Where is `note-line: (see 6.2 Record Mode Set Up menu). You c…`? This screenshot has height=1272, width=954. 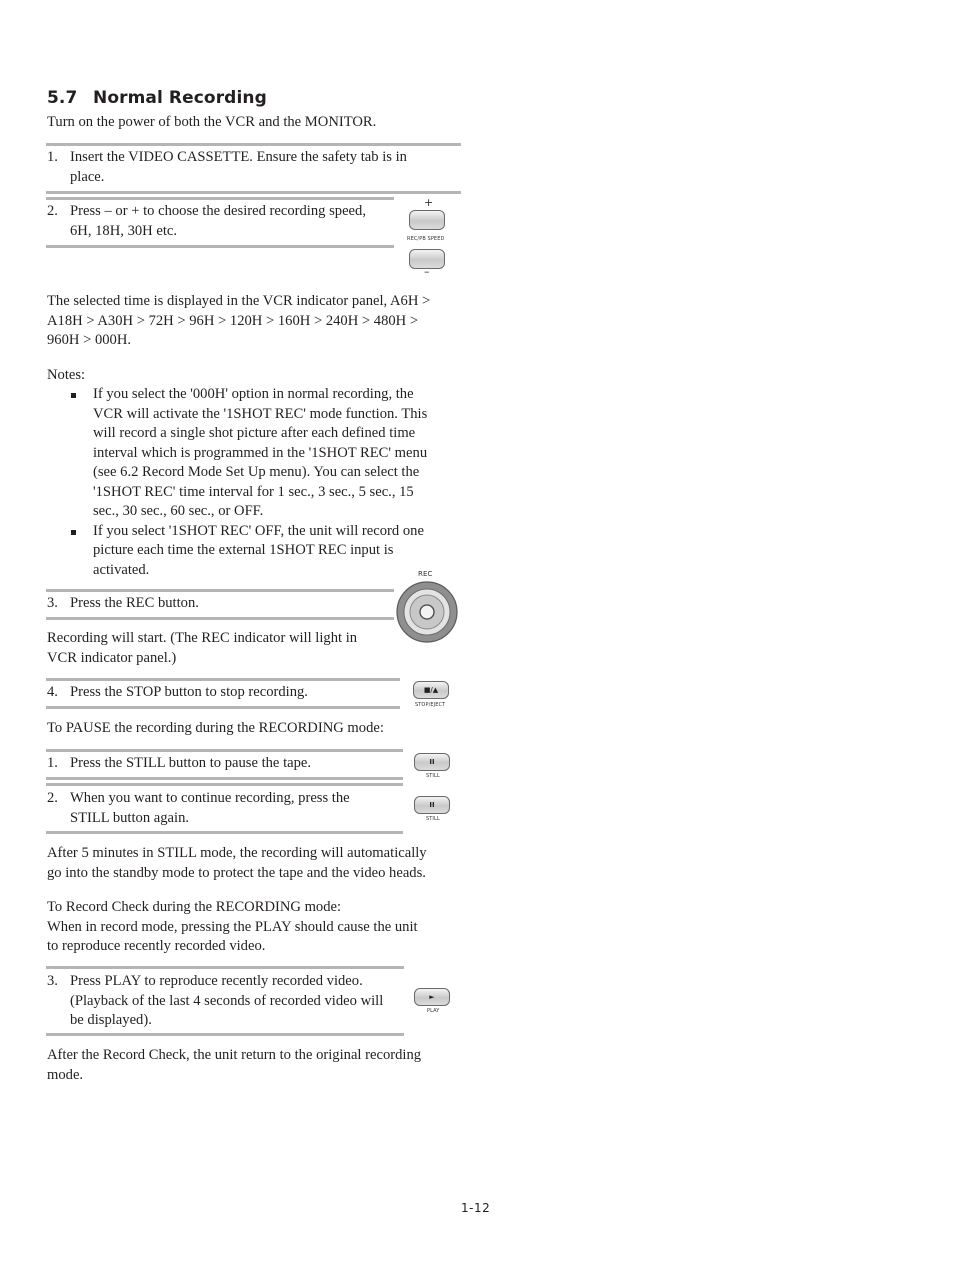 note-line: (see 6.2 Record Mode Set Up menu). You c… is located at coordinates (256, 472).